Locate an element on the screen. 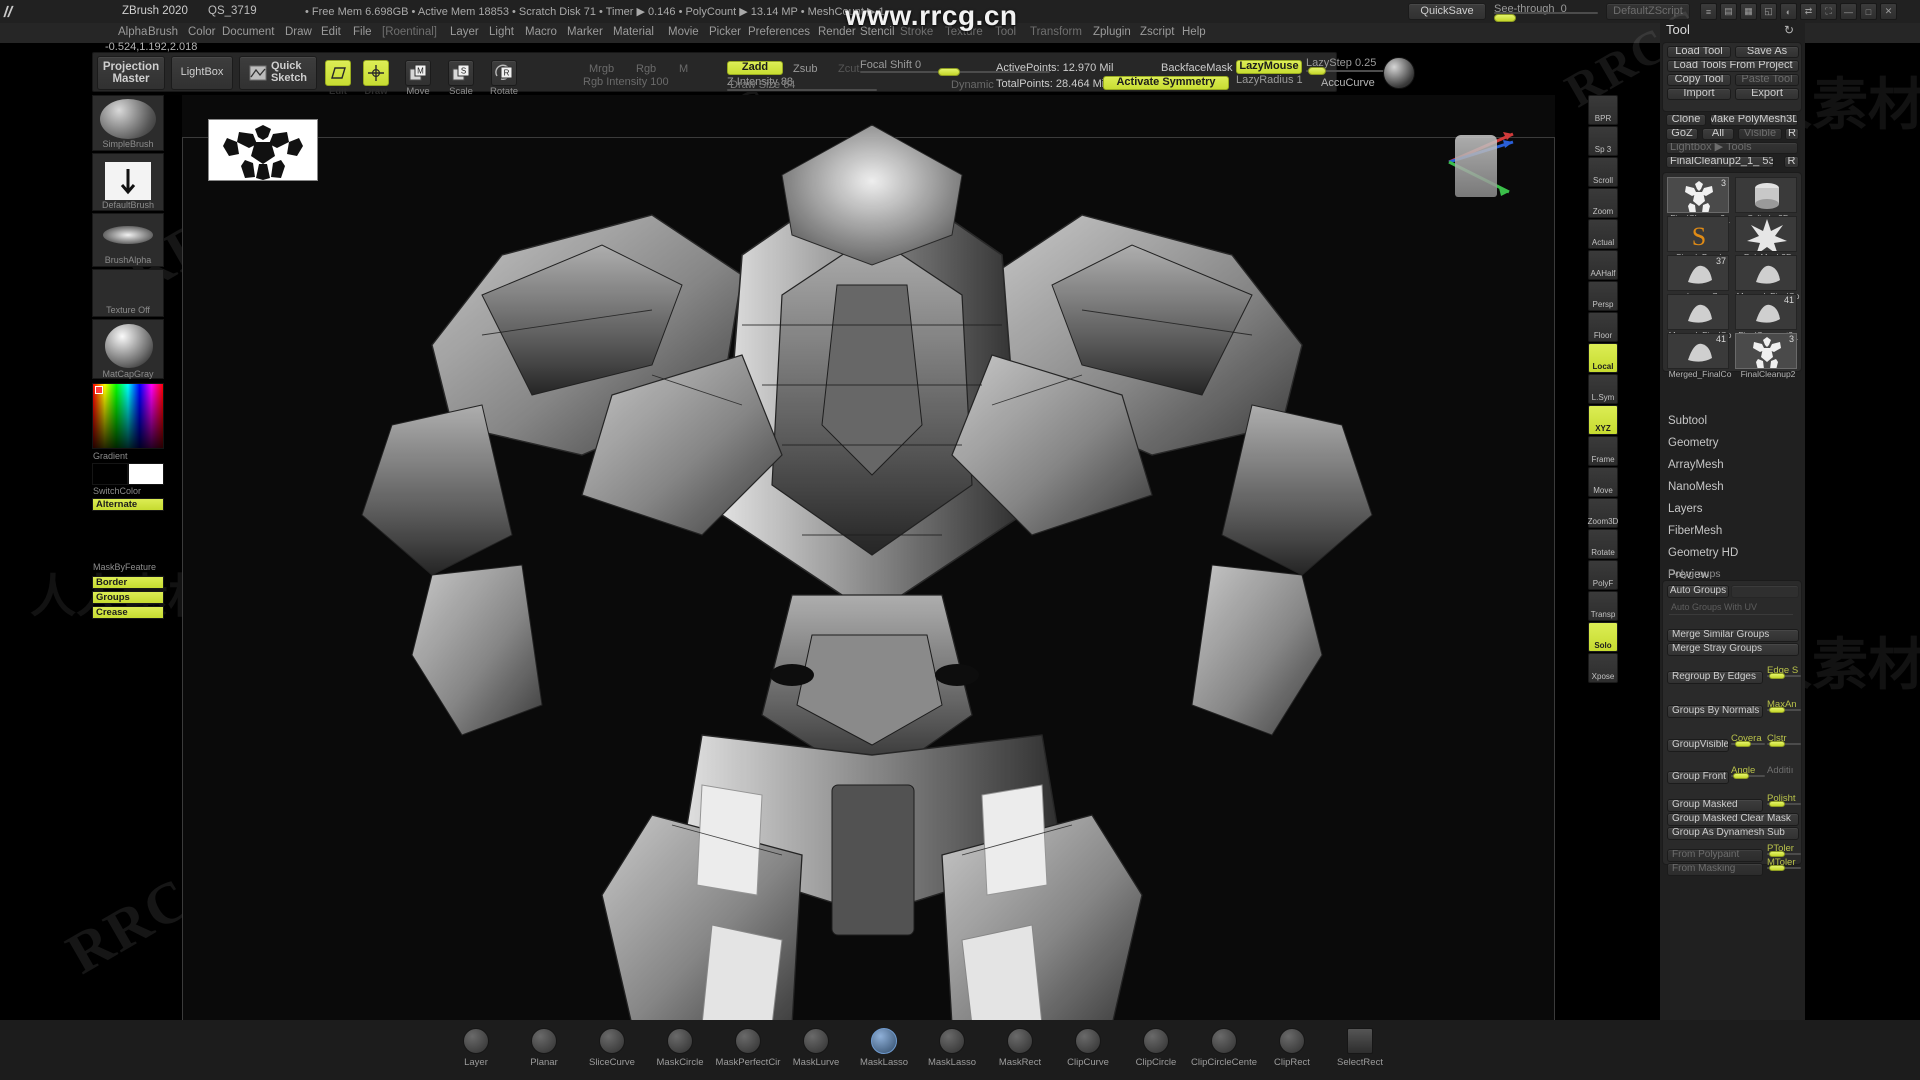 The height and width of the screenshot is (1080, 1920). switch-icon: ⇄ is located at coordinates (1808, 11).